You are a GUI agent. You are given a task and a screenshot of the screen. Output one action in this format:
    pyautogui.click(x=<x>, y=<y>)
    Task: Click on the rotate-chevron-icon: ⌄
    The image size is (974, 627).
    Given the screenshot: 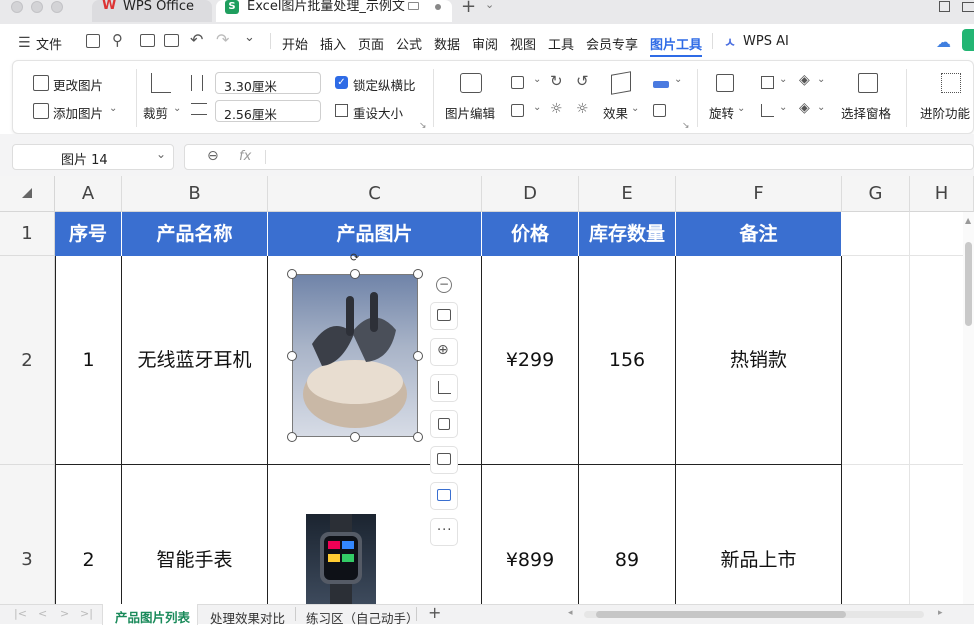 What is the action you would take?
    pyautogui.click(x=741, y=108)
    